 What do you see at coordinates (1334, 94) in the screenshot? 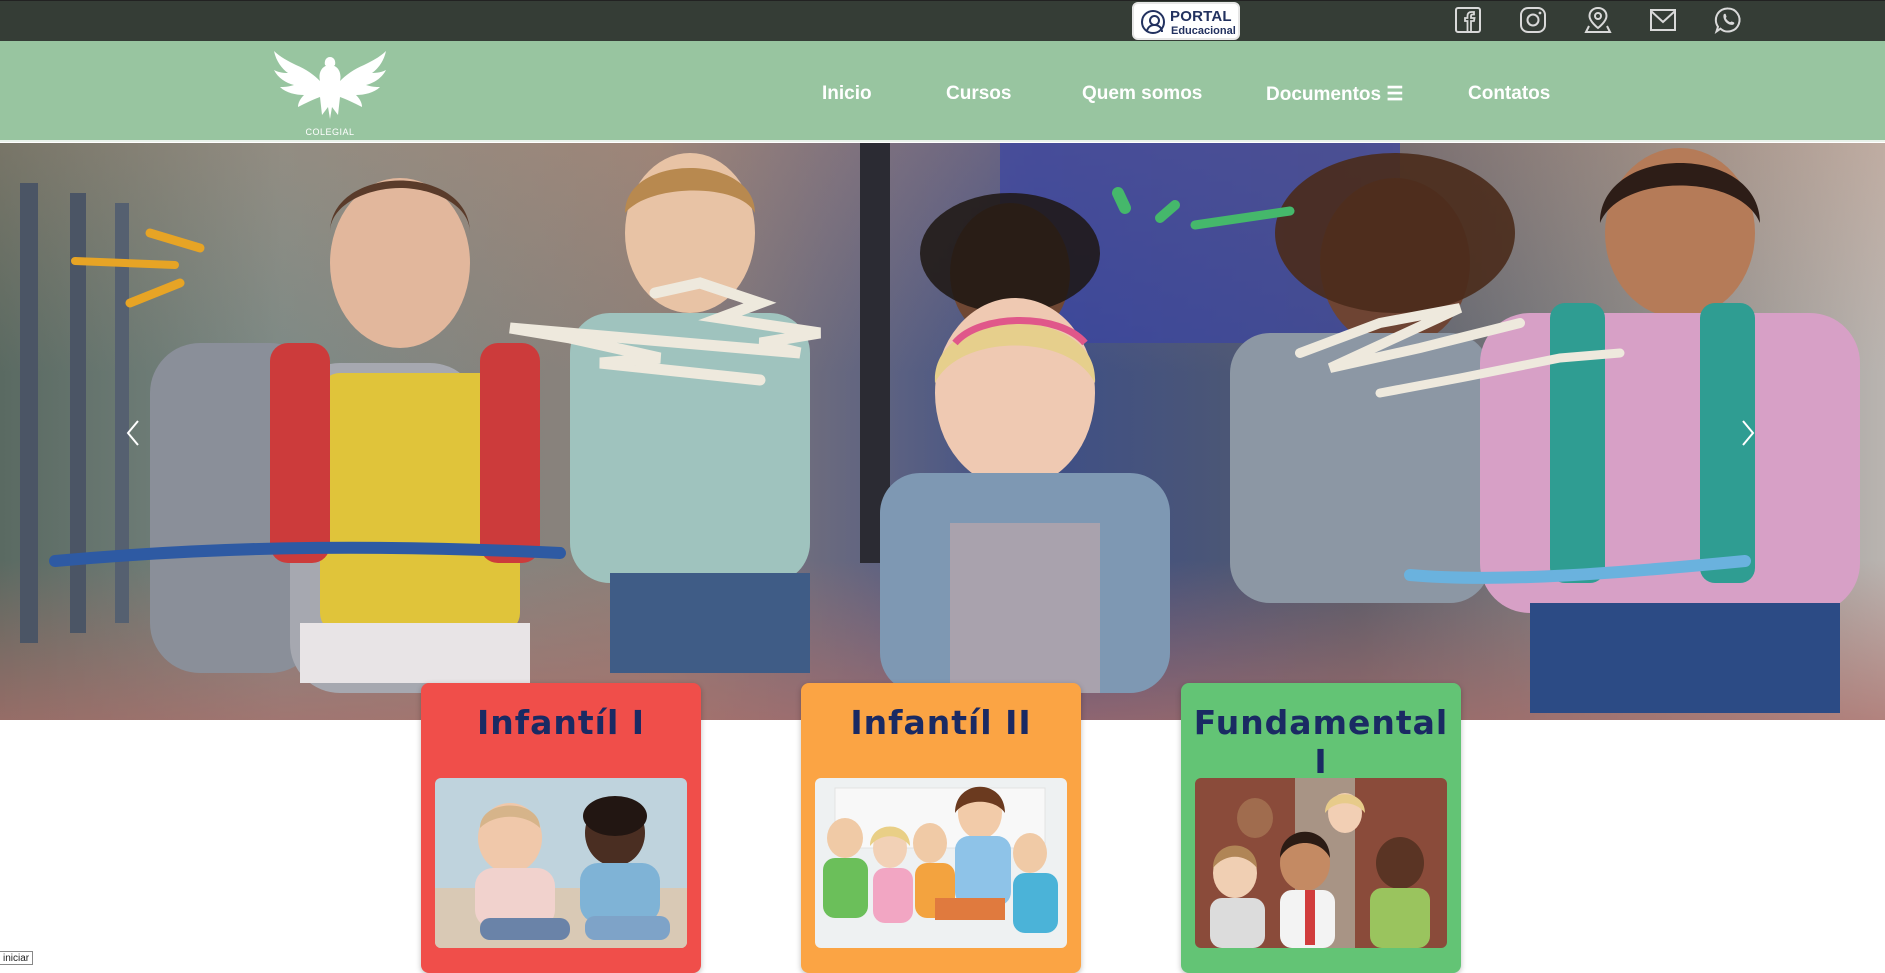
I see `nav-documentos: Documentos ☰` at bounding box center [1334, 94].